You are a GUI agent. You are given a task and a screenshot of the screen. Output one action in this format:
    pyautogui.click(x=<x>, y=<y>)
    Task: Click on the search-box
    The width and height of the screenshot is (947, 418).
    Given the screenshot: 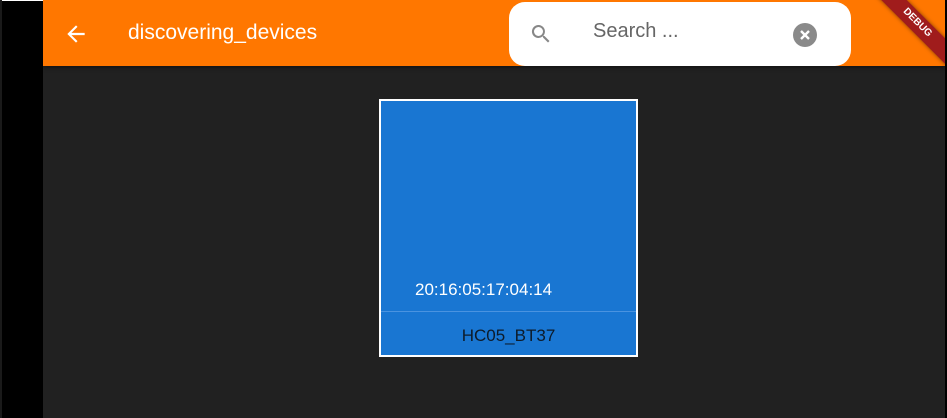 What is the action you would take?
    pyautogui.click(x=680, y=34)
    